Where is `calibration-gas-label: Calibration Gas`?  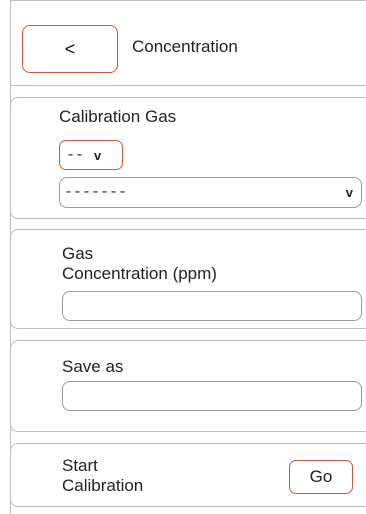 calibration-gas-label: Calibration Gas is located at coordinates (118, 116).